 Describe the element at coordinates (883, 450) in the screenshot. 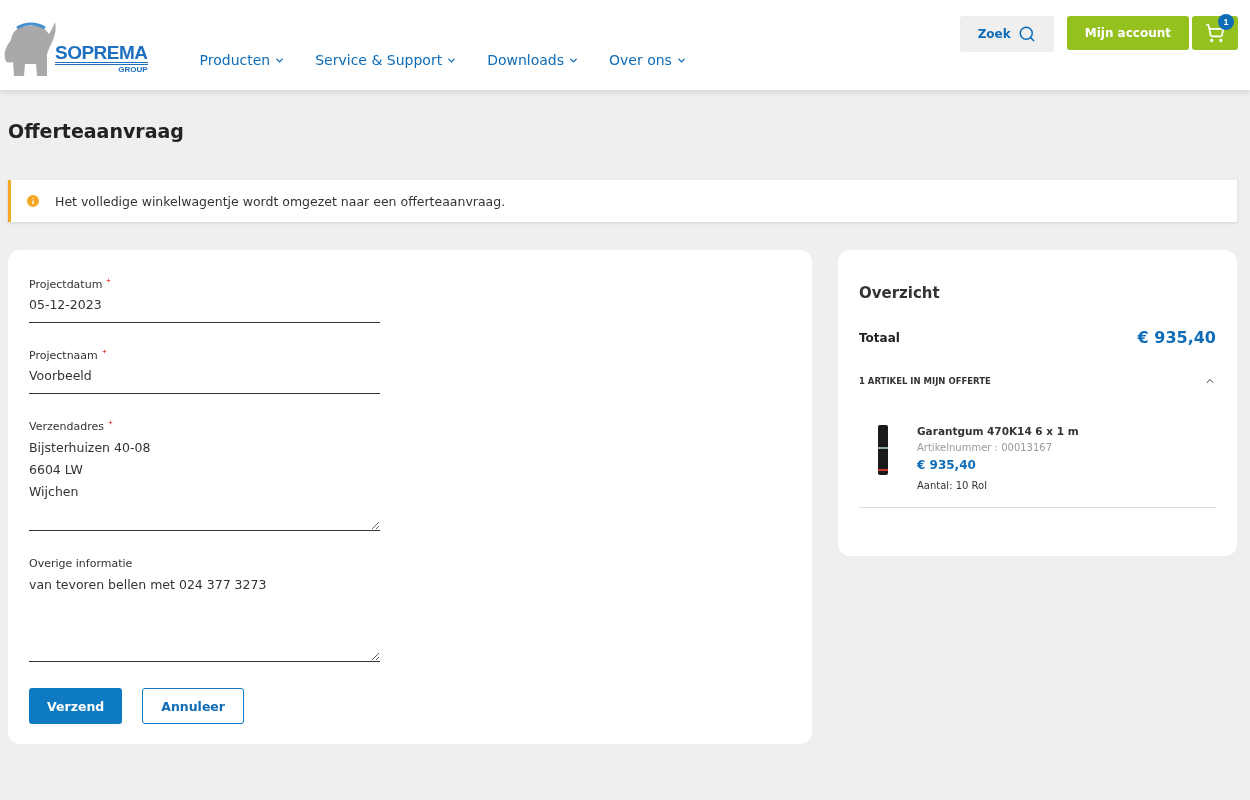

I see `roll-product-image` at that location.